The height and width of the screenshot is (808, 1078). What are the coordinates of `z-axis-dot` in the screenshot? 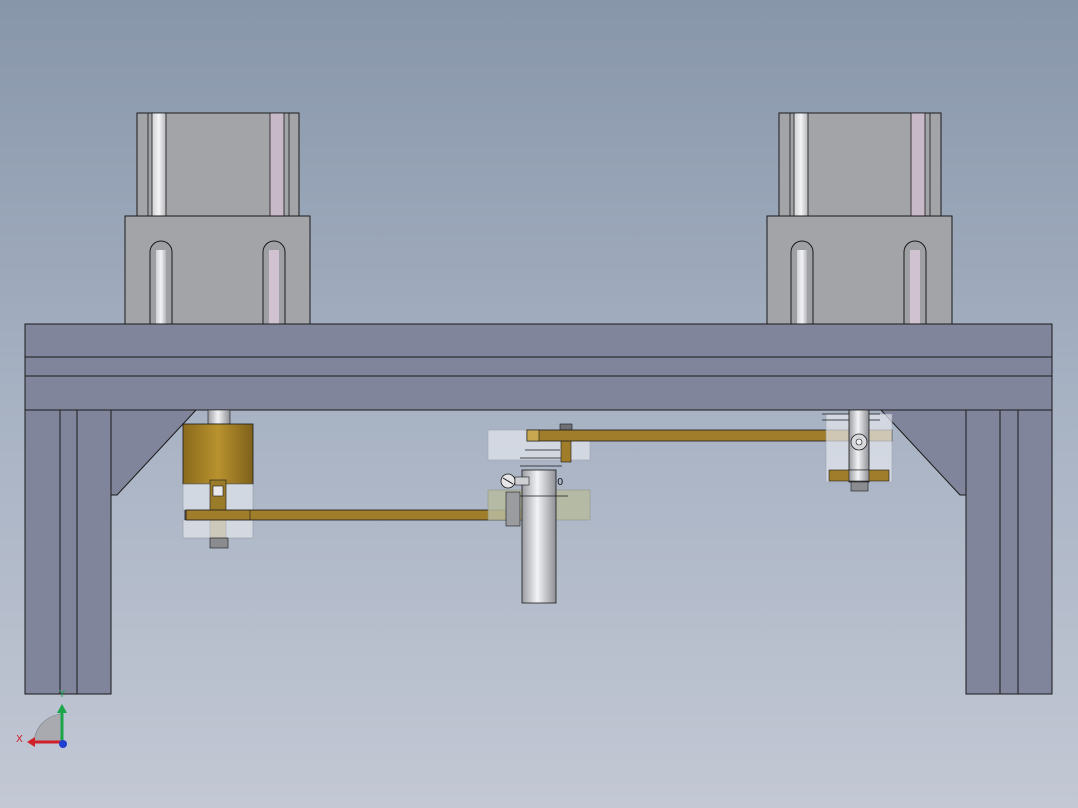 It's located at (63, 744).